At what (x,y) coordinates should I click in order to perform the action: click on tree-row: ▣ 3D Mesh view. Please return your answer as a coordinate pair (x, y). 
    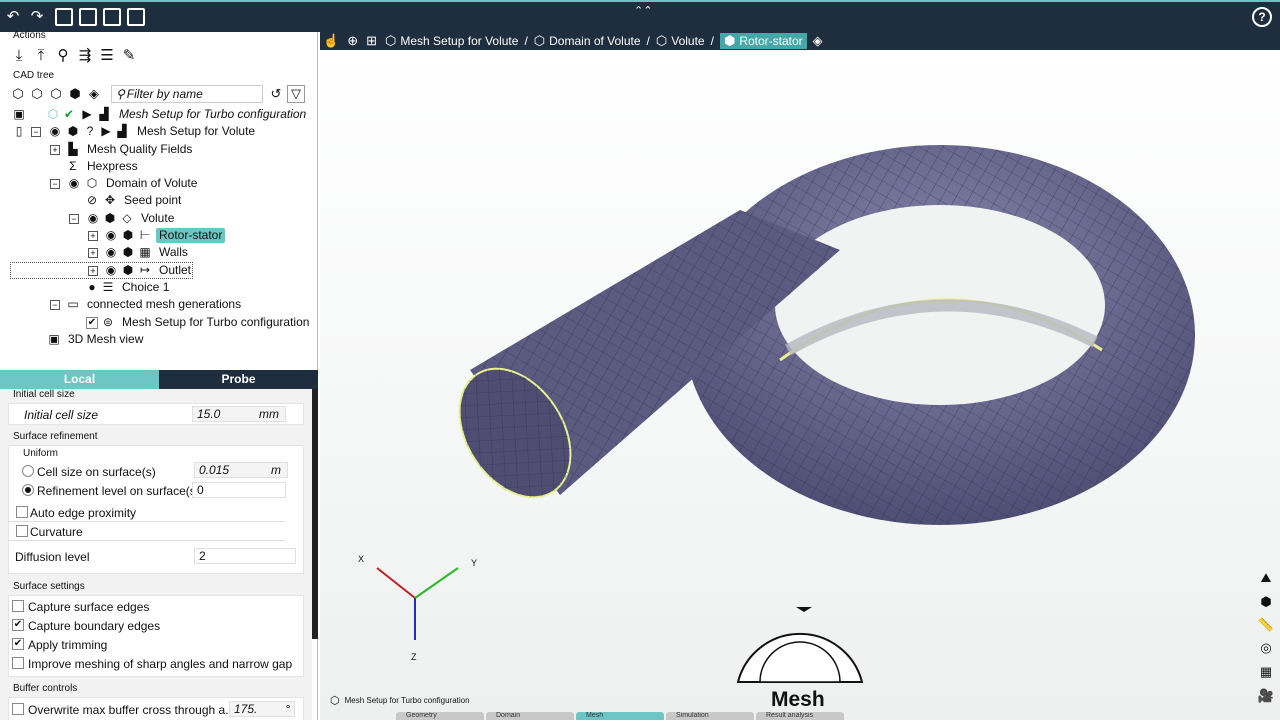
    Looking at the image, I should click on (158, 339).